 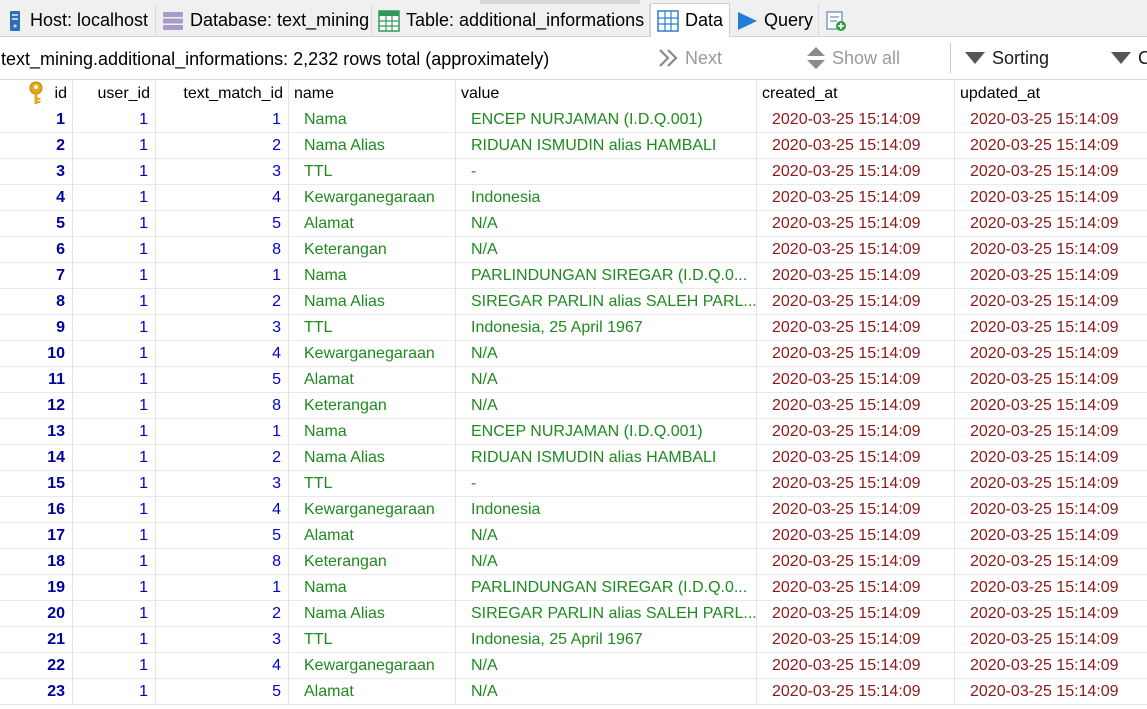 What do you see at coordinates (36, 692) in the screenshot?
I see `cell-id: 23` at bounding box center [36, 692].